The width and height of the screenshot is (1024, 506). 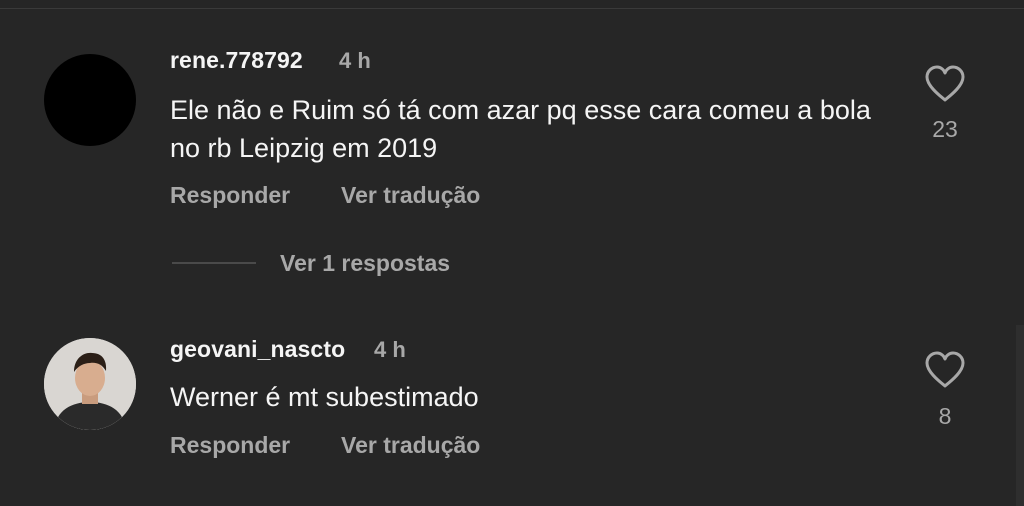 I want to click on scrollbar, so click(x=1020, y=415).